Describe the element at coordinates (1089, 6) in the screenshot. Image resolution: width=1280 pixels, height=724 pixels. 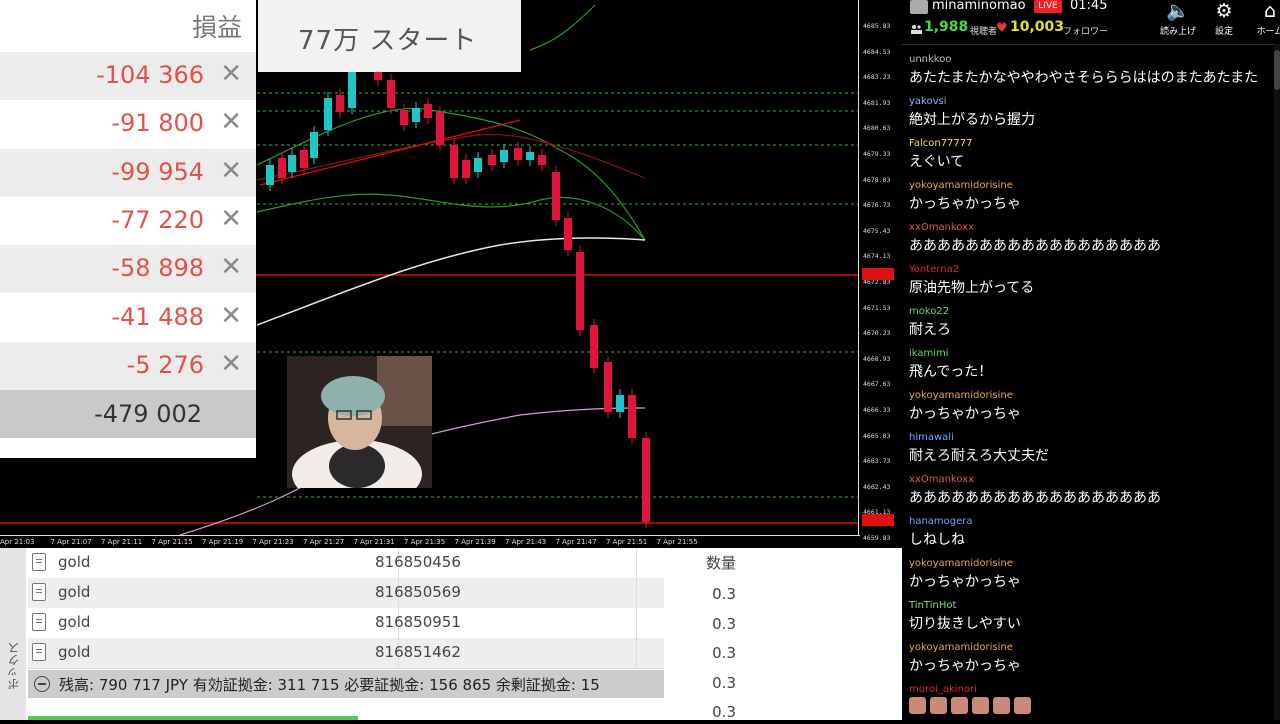
I see `stream-time: 01:45` at that location.